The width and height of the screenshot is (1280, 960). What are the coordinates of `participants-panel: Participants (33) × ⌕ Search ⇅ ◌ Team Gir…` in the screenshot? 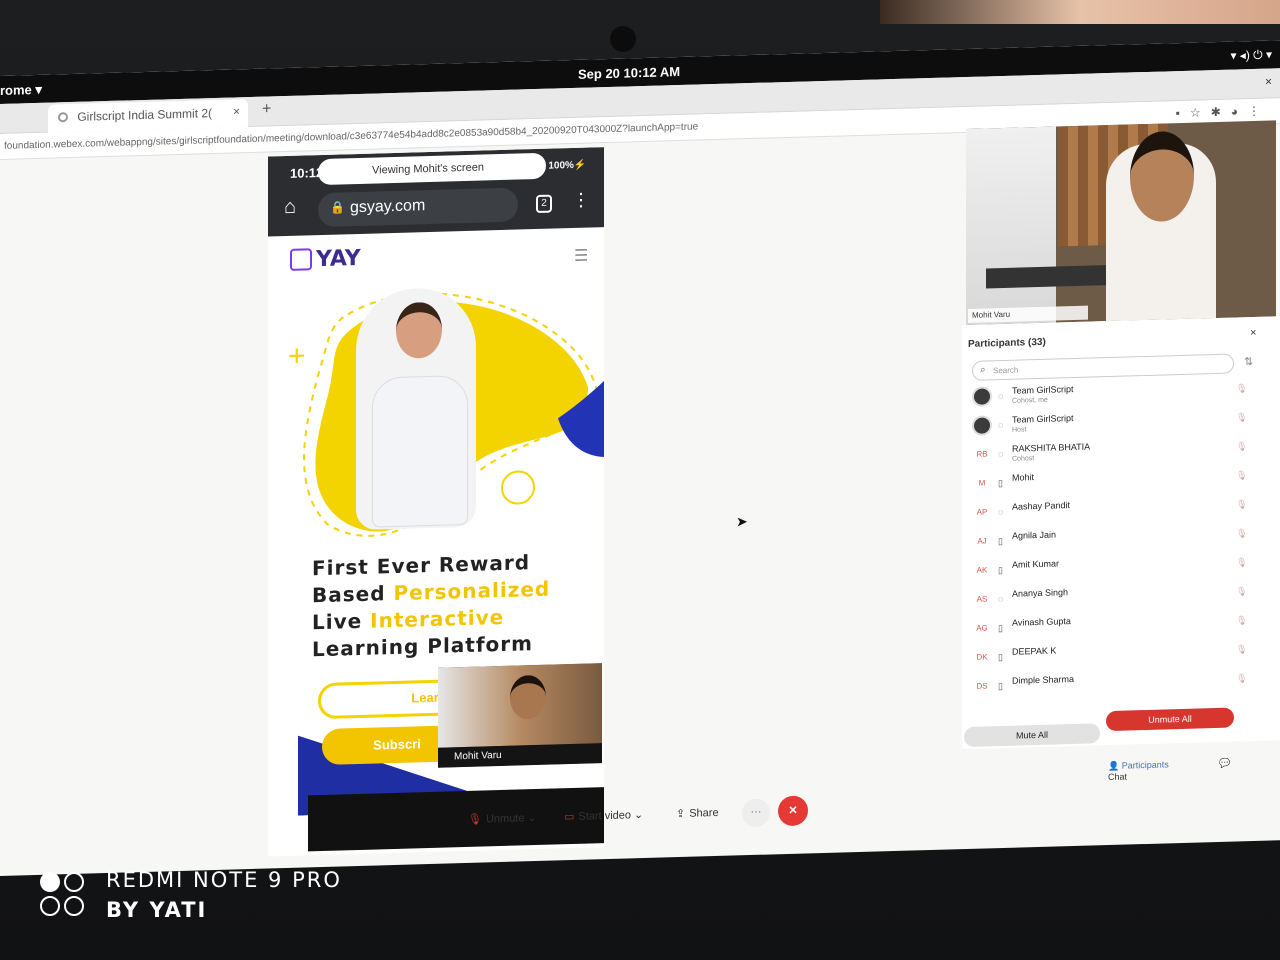 It's located at (1121, 533).